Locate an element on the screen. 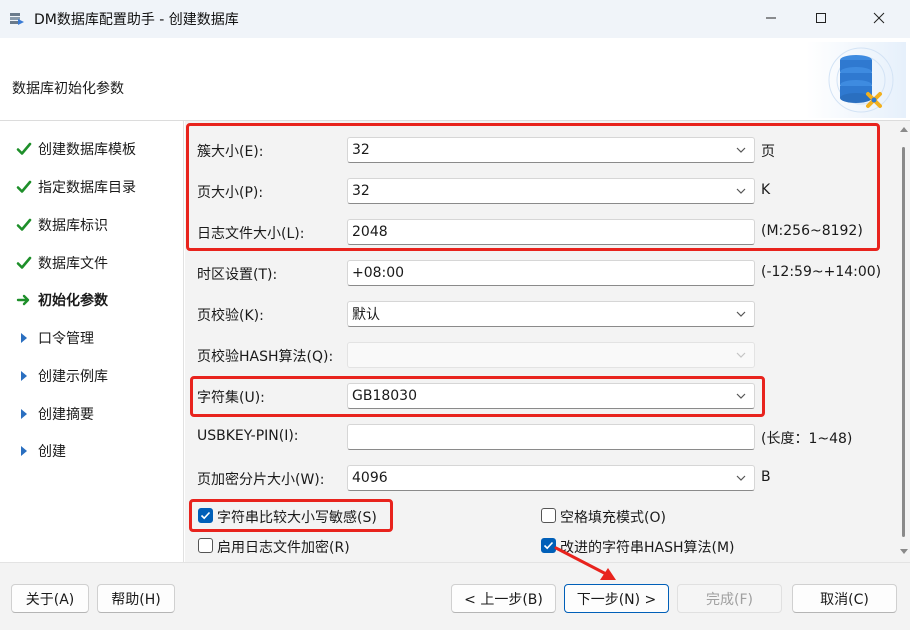 Image resolution: width=910 pixels, height=630 pixels. time-zone-range: (-12:59~+14:00) is located at coordinates (821, 272).